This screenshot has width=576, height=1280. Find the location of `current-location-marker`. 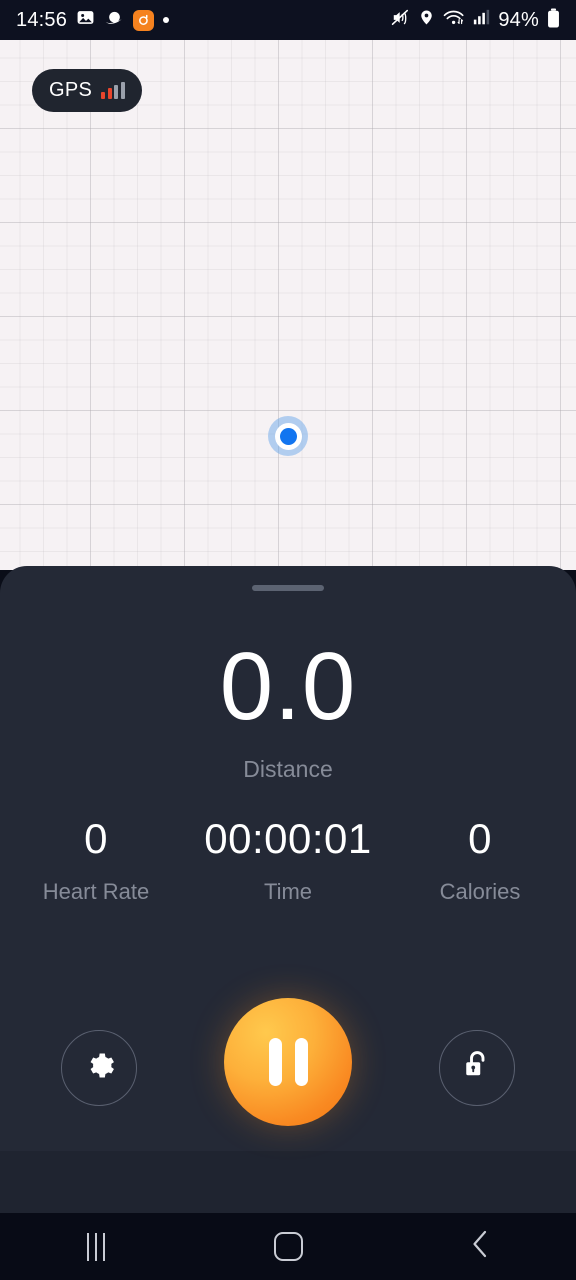

current-location-marker is located at coordinates (288, 436).